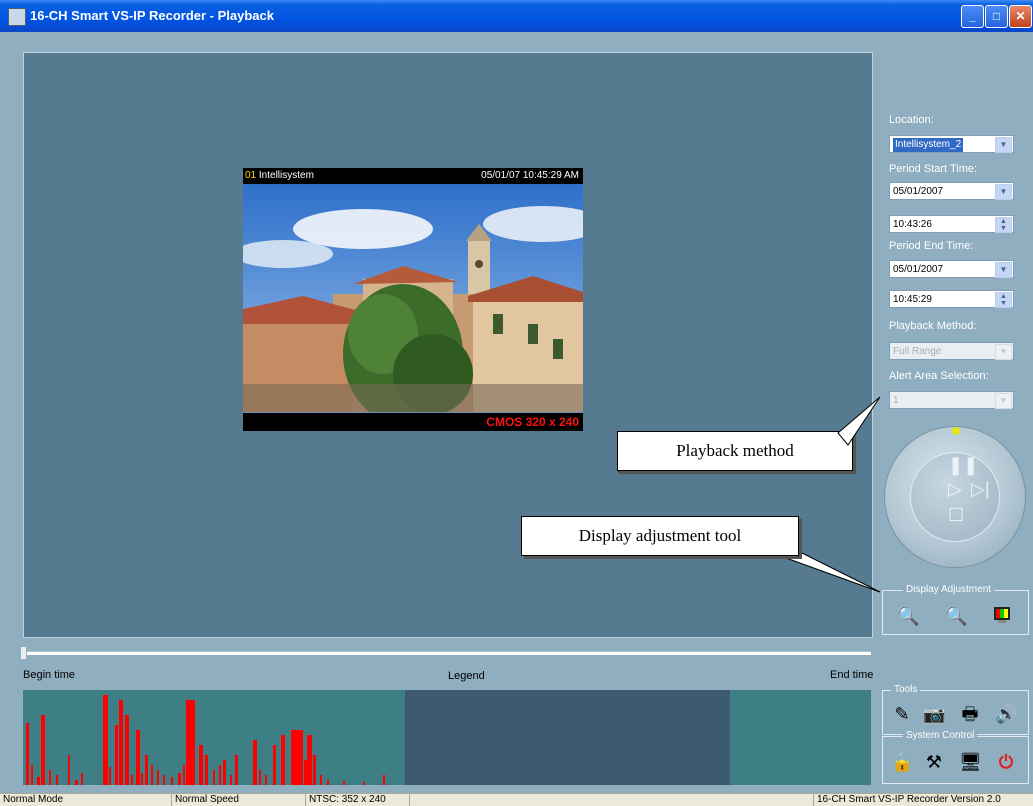 The image size is (1033, 806). Describe the element at coordinates (17, 17) in the screenshot. I see `app-icon` at that location.